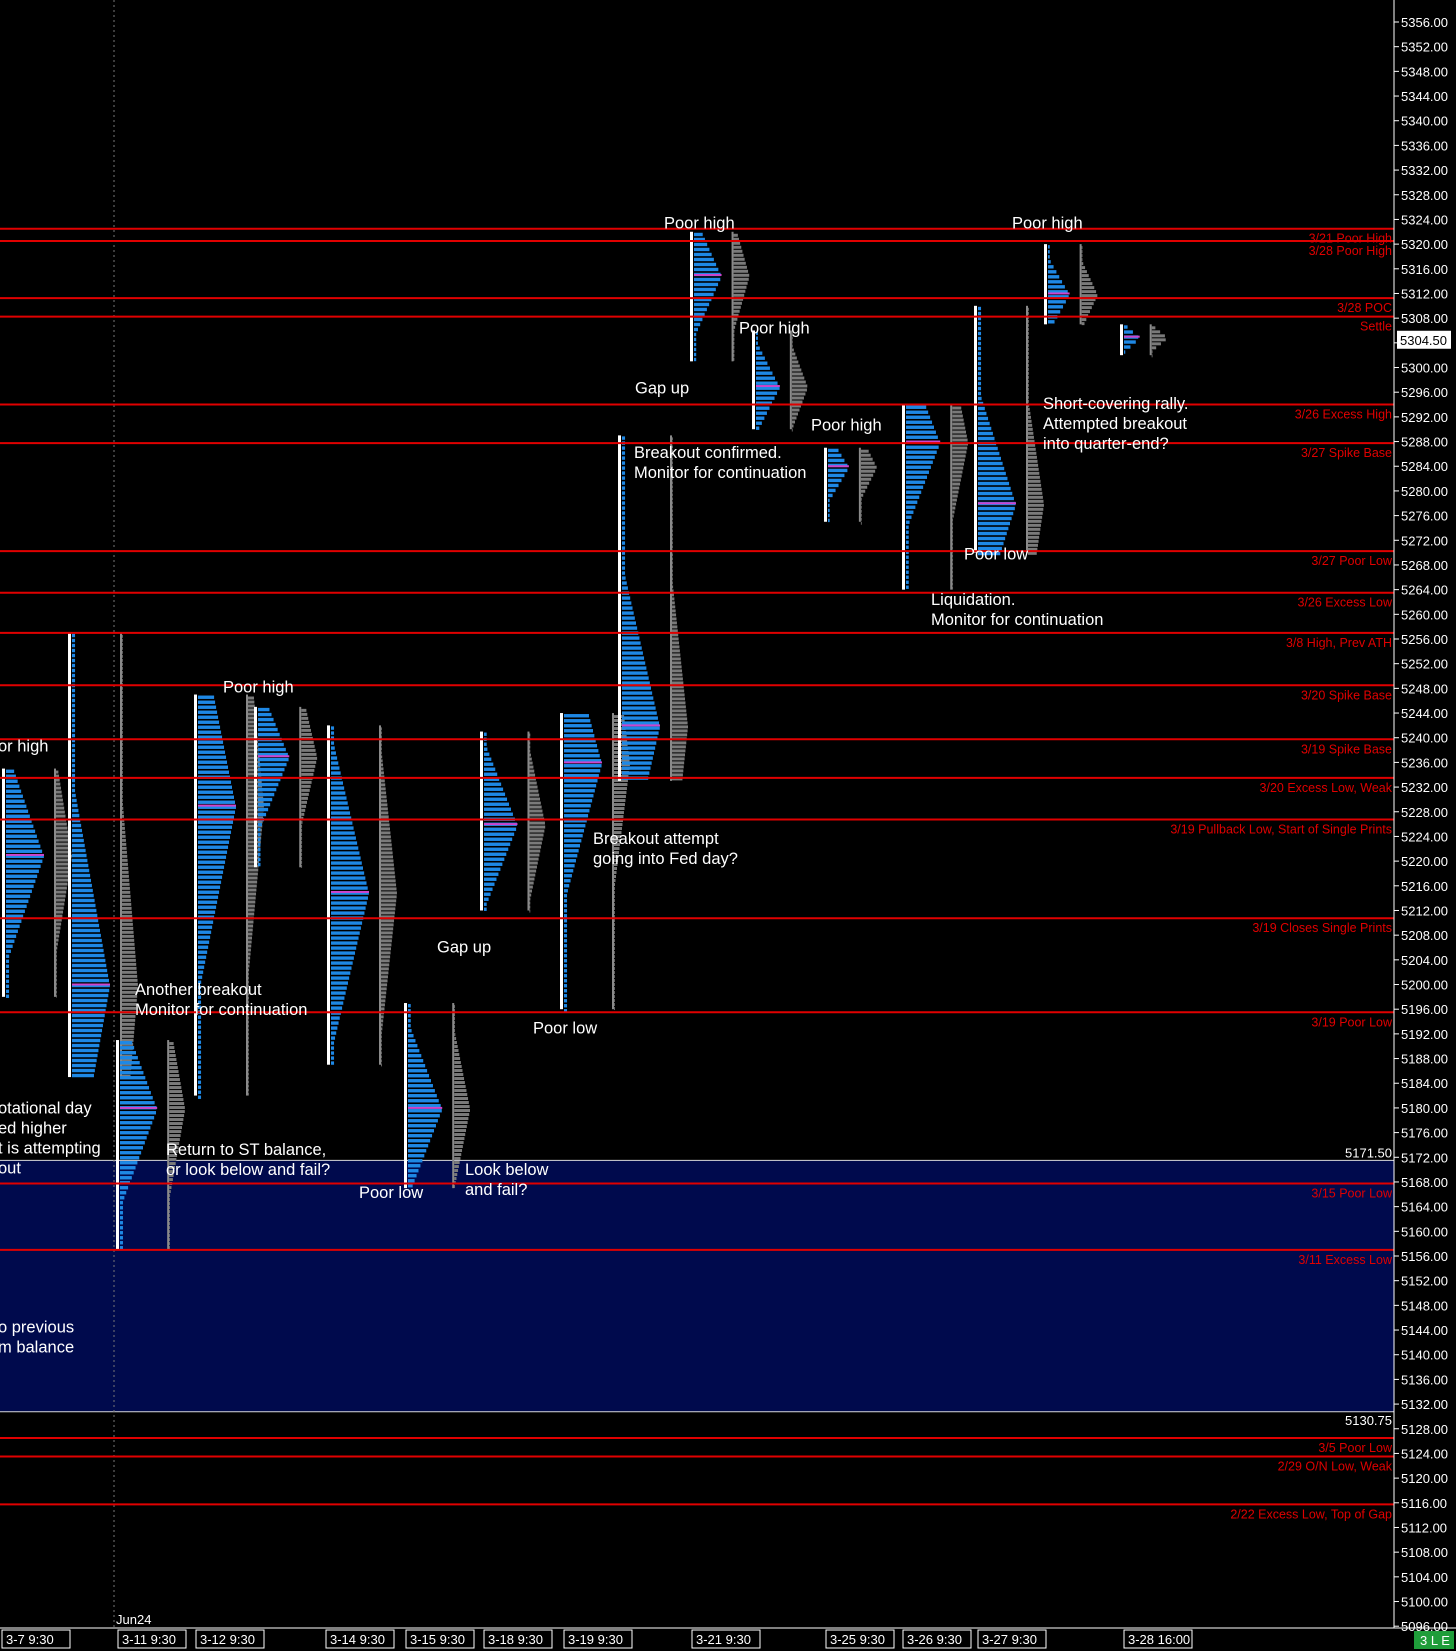 This screenshot has height=1651, width=1456. I want to click on time-tick-label: 3-25 9:30, so click(857, 1639).